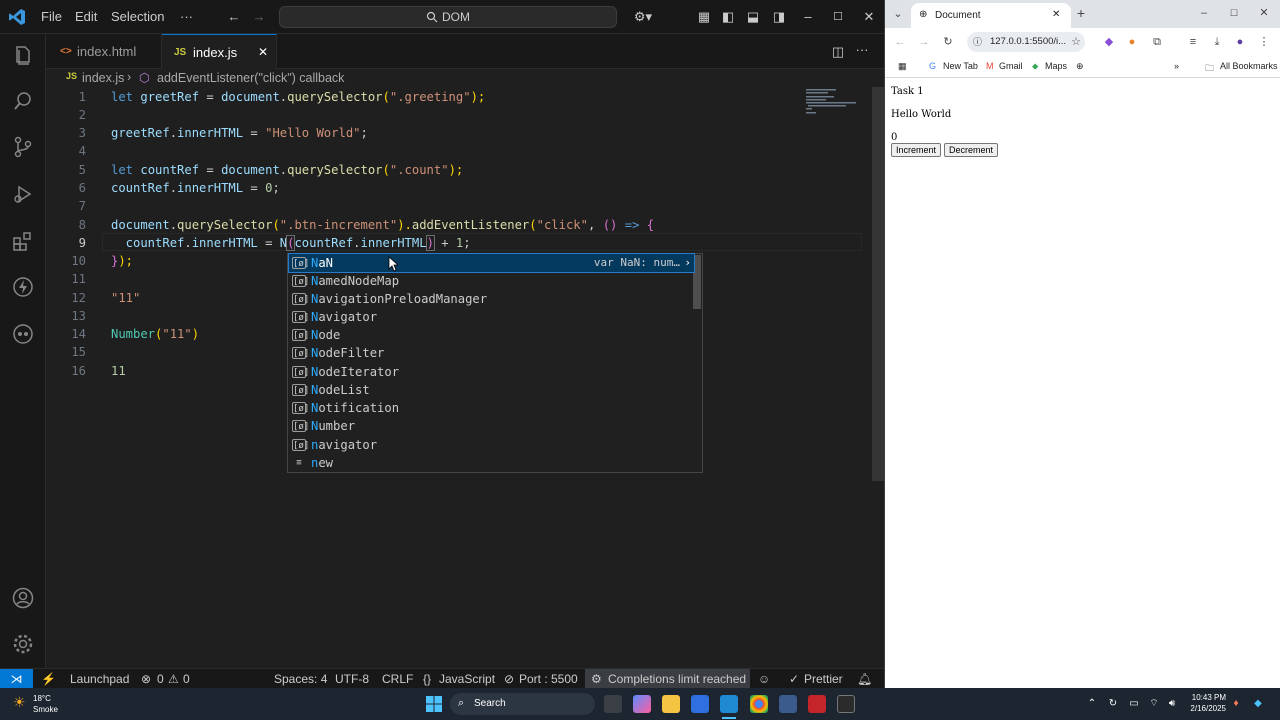 This screenshot has width=1280, height=720. I want to click on suggestion-item: [ø] Number, so click(491, 426).